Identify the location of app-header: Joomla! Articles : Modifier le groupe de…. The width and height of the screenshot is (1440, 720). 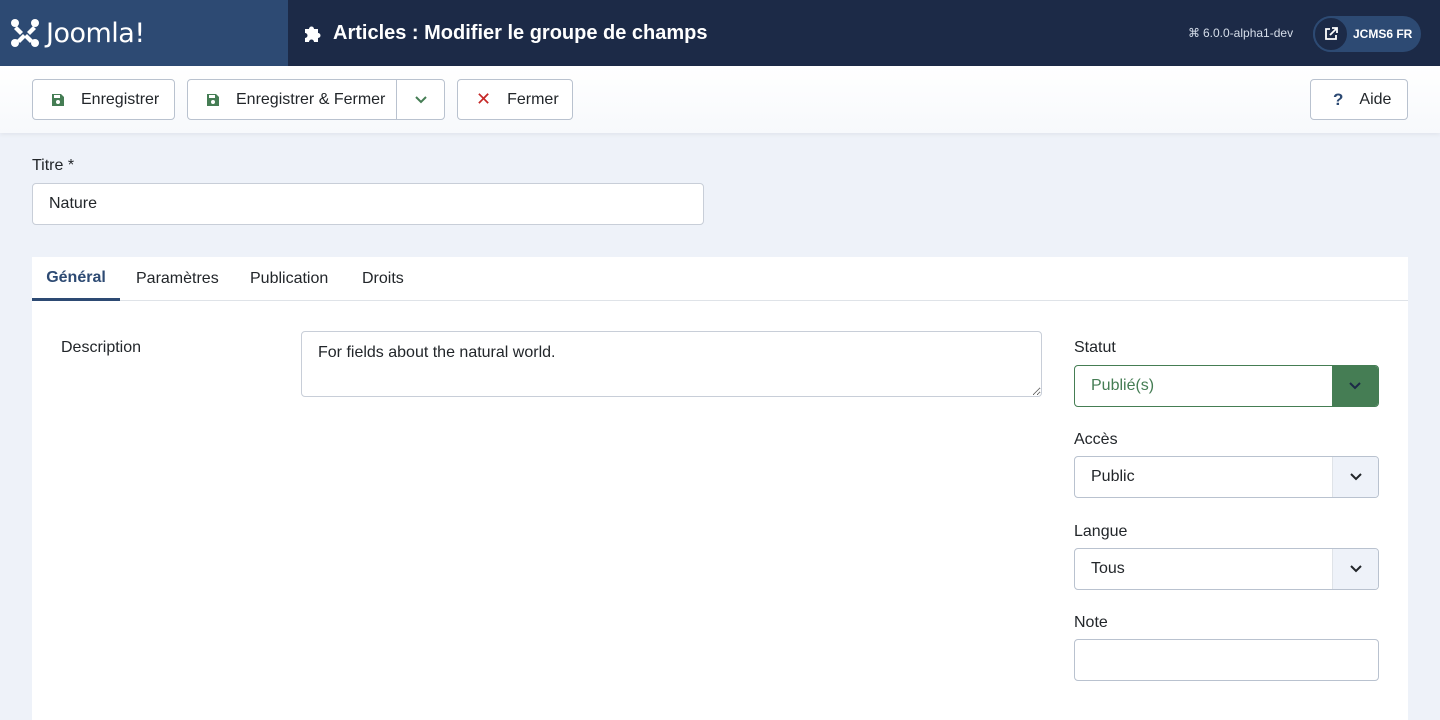
(720, 33).